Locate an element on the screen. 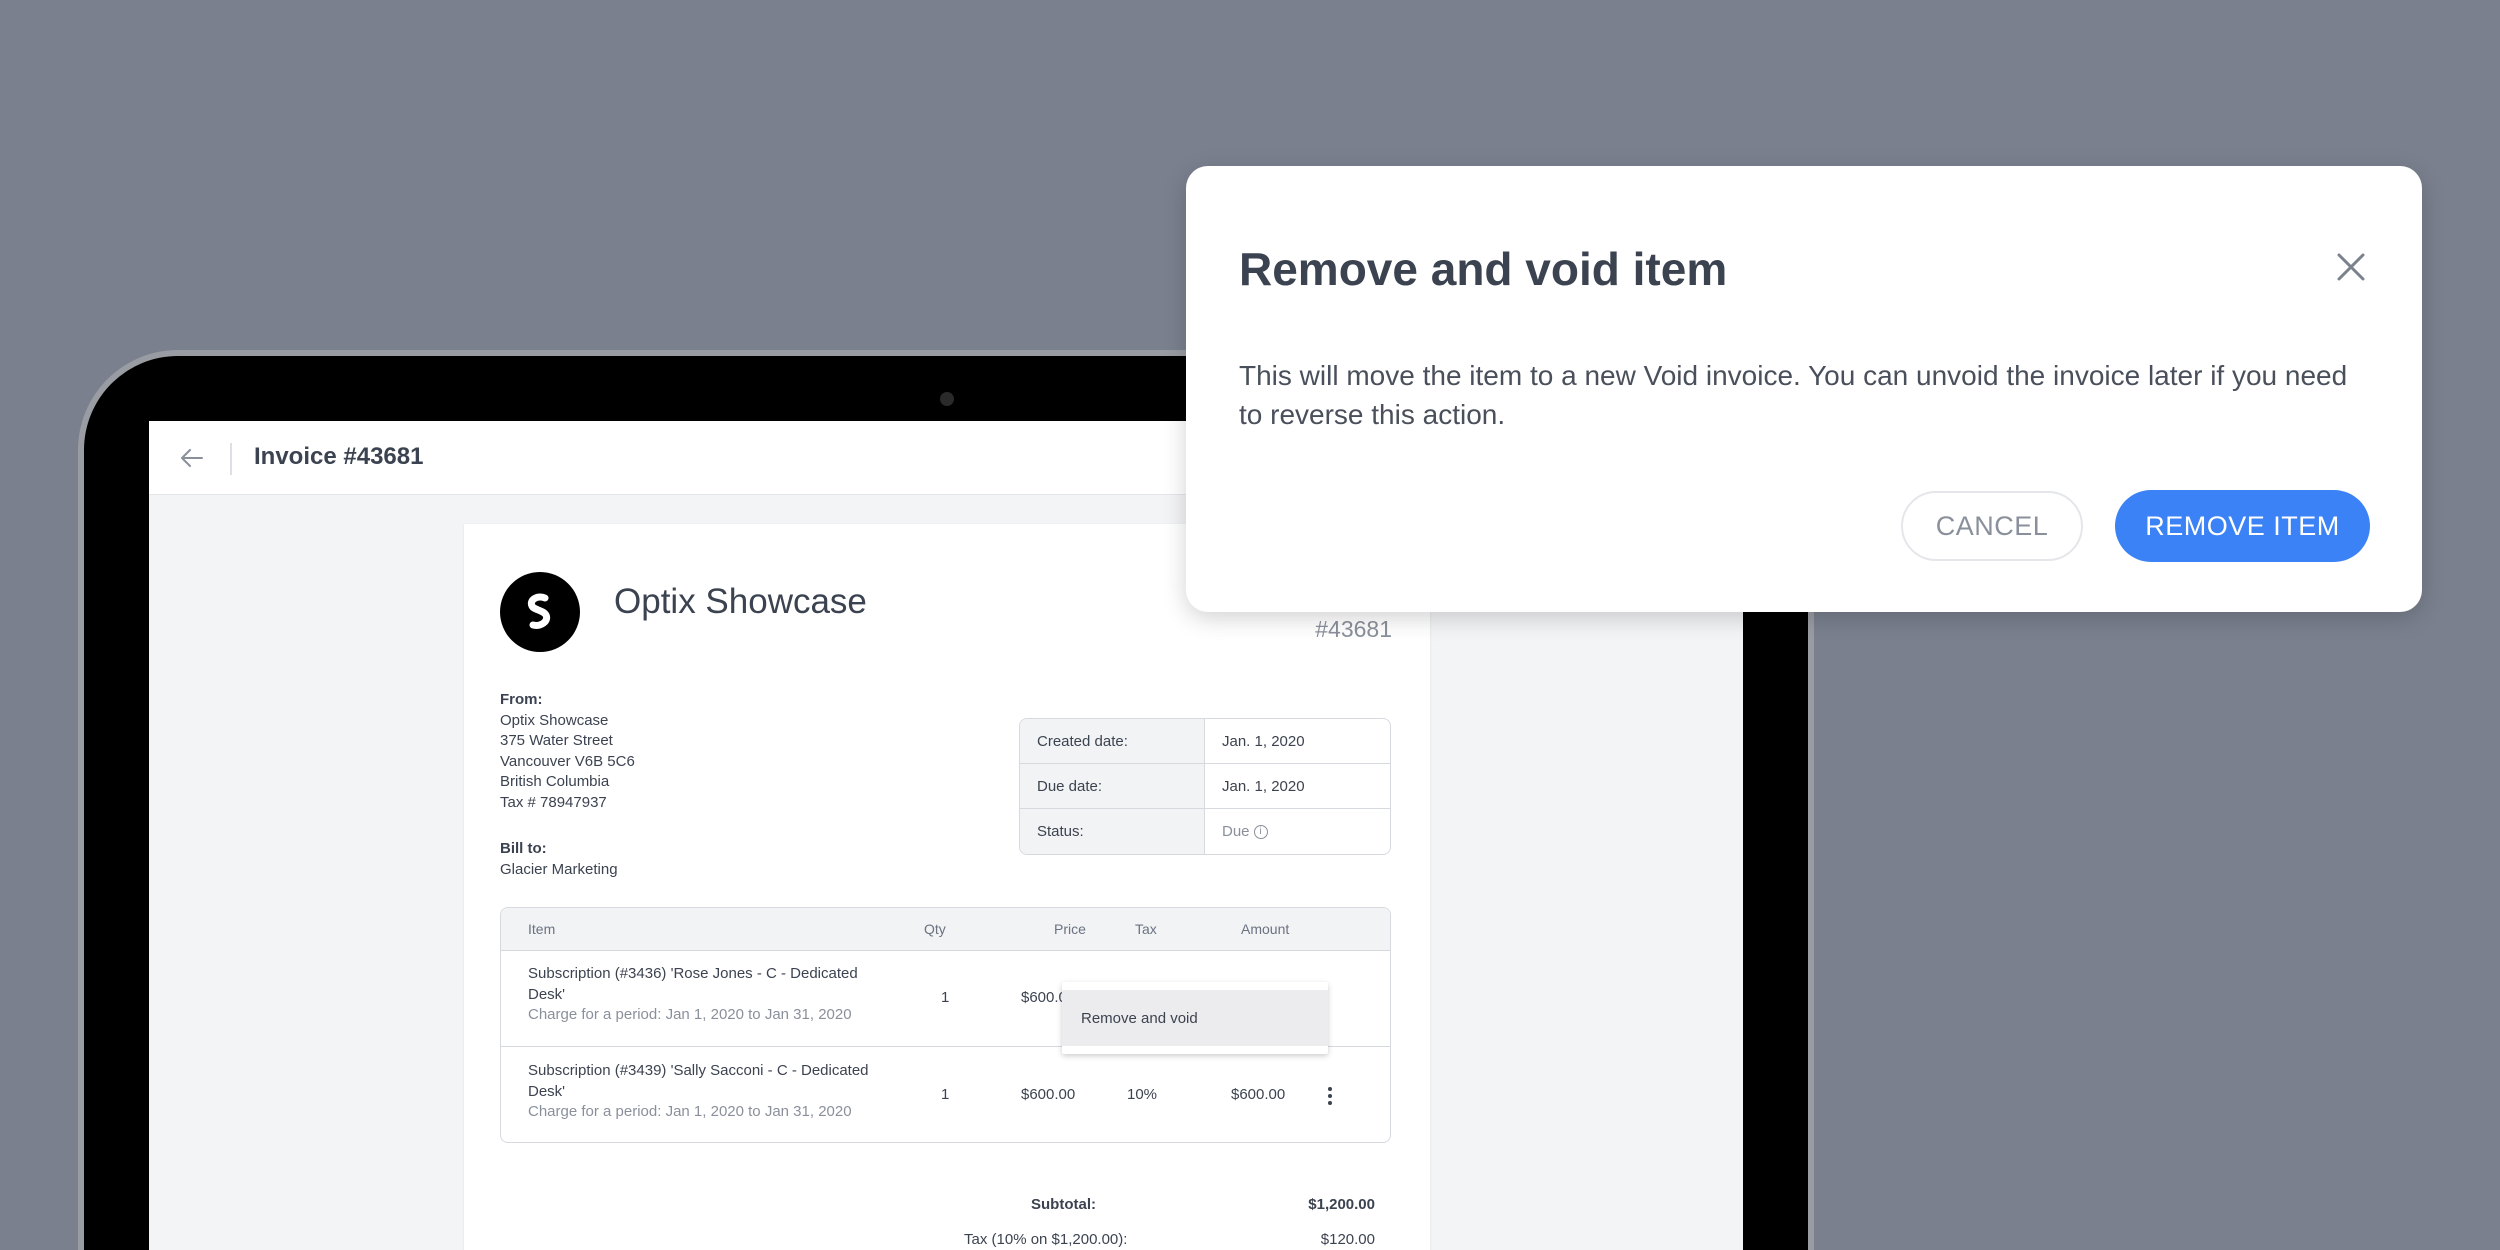 This screenshot has width=2500, height=1250. invoice-number: #43681 is located at coordinates (1353, 629).